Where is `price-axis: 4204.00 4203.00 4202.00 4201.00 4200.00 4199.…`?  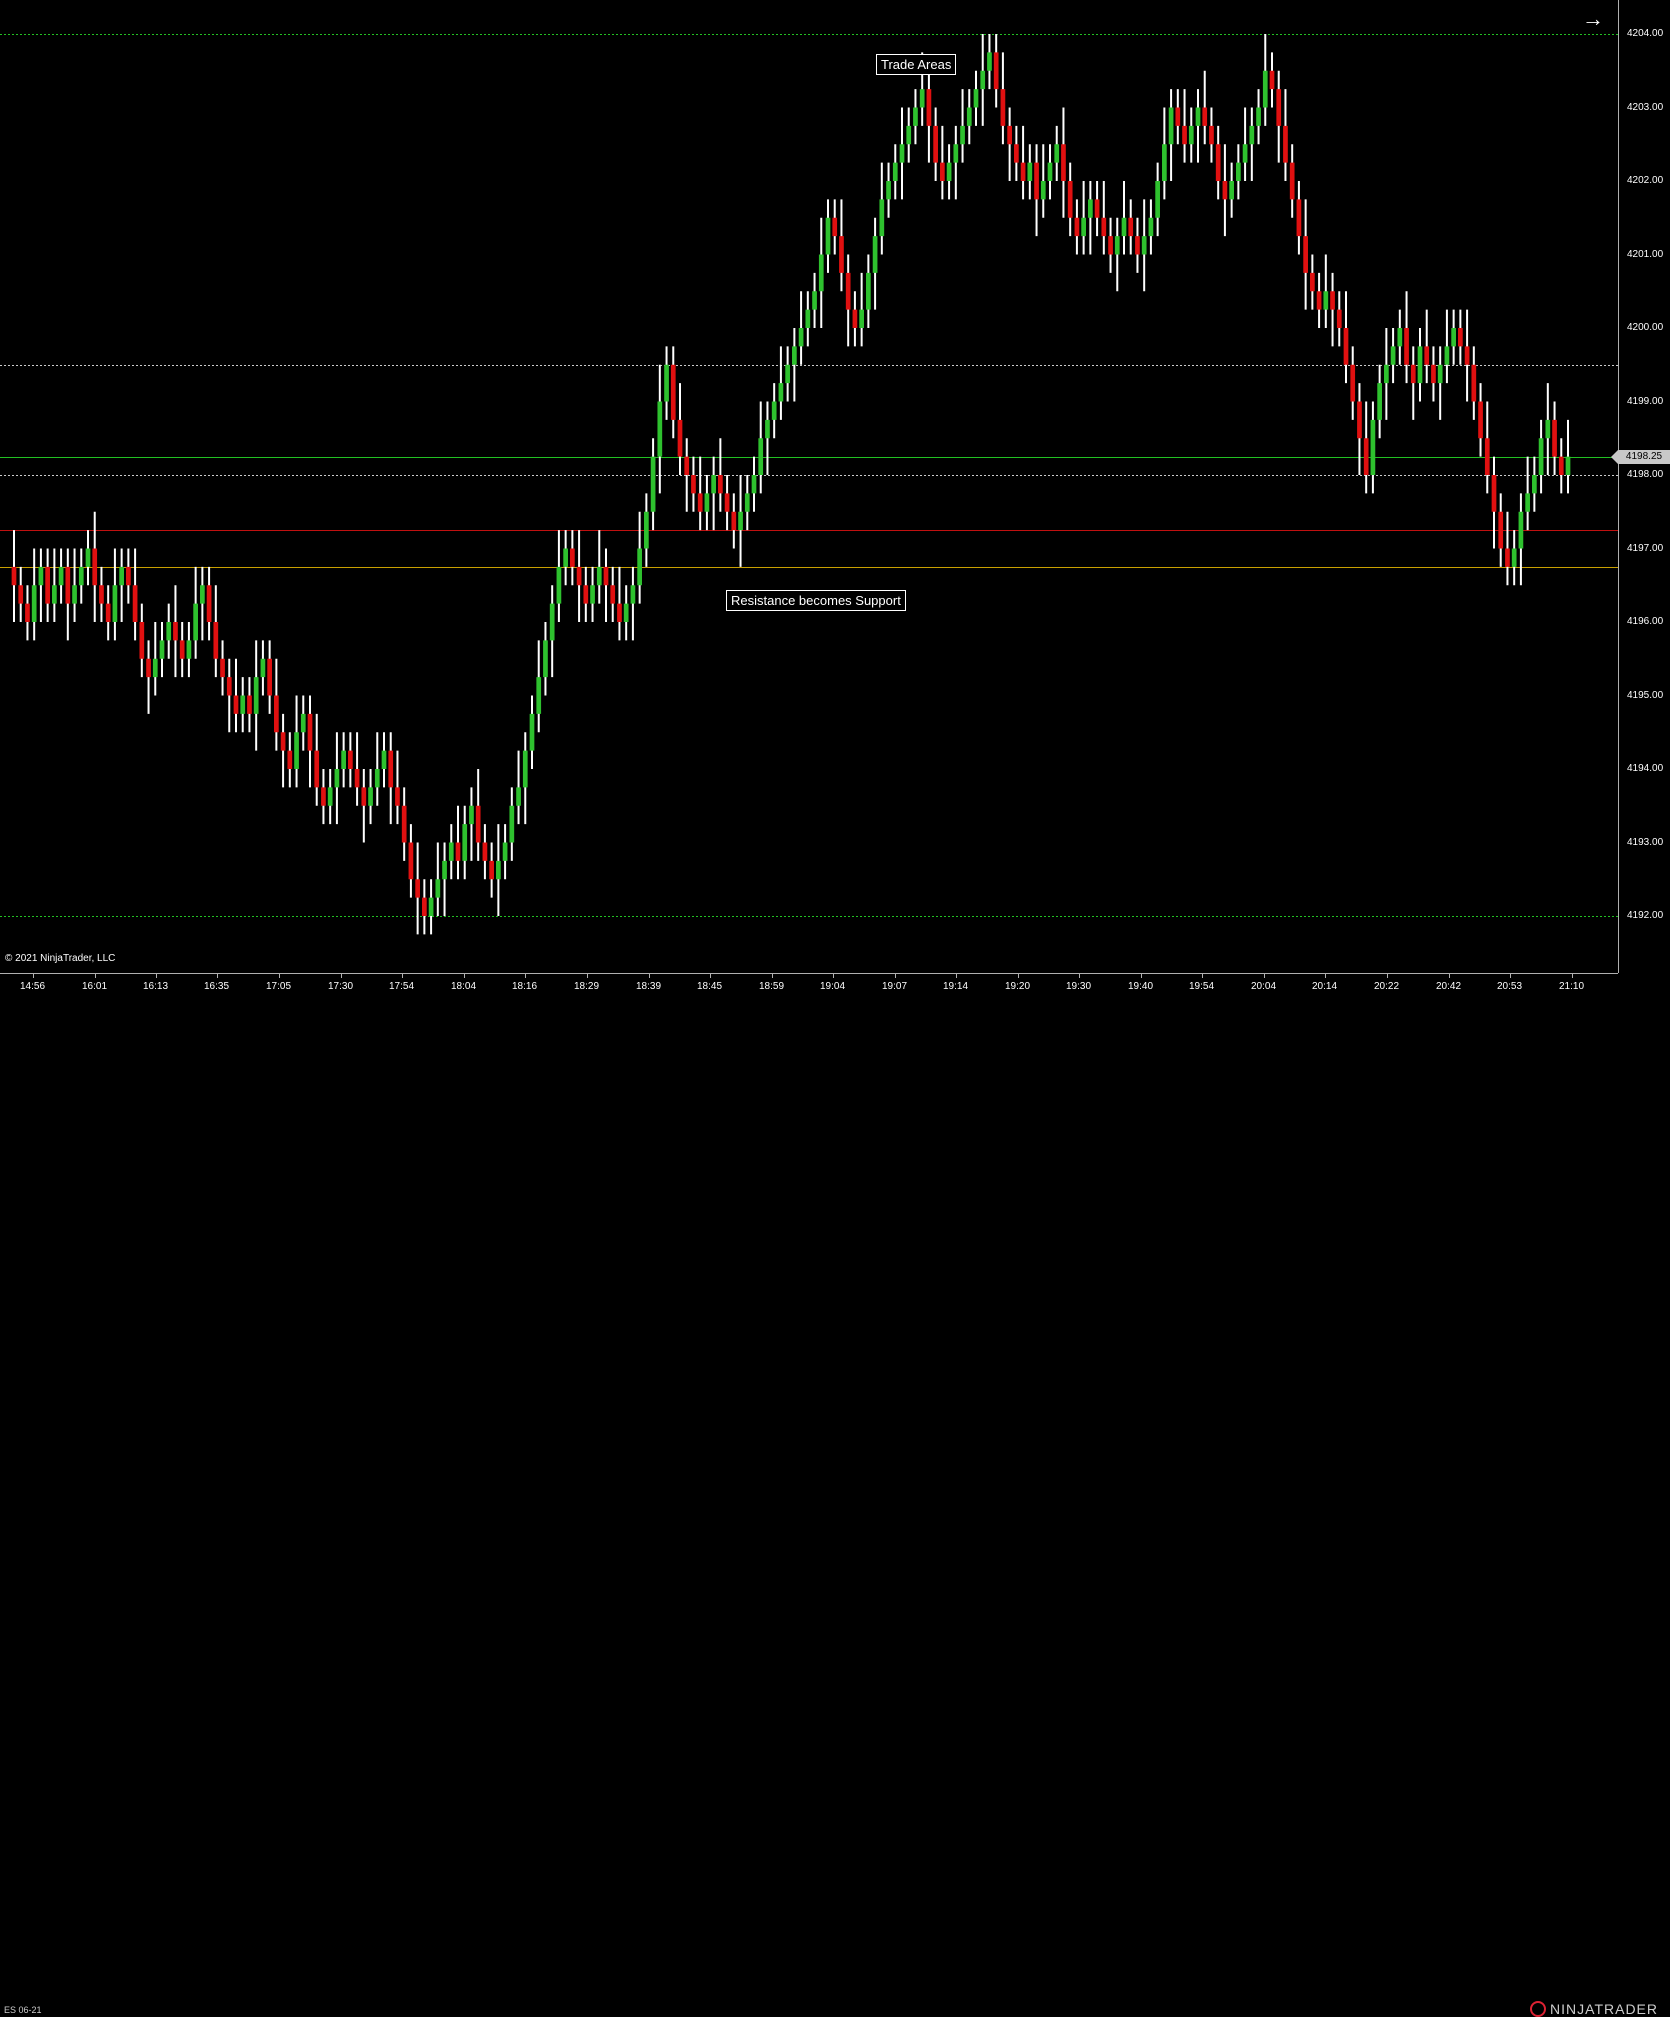 price-axis: 4204.00 4203.00 4202.00 4201.00 4200.00 4199.… is located at coordinates (1644, 486).